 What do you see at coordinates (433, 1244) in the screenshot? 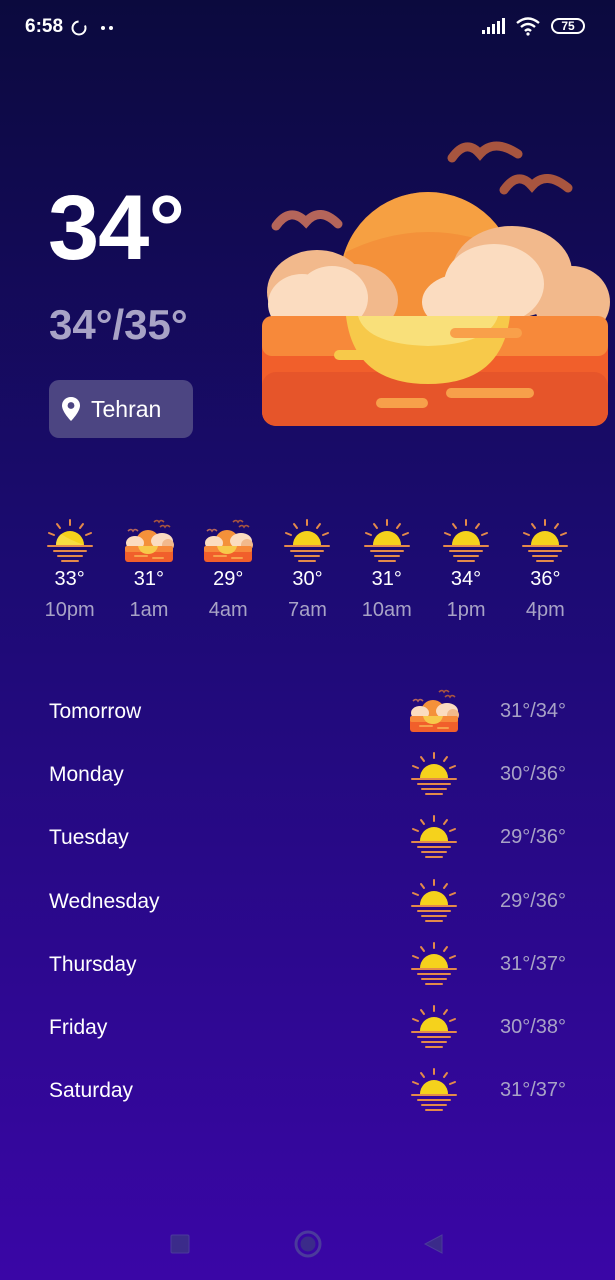
I see `back-button` at bounding box center [433, 1244].